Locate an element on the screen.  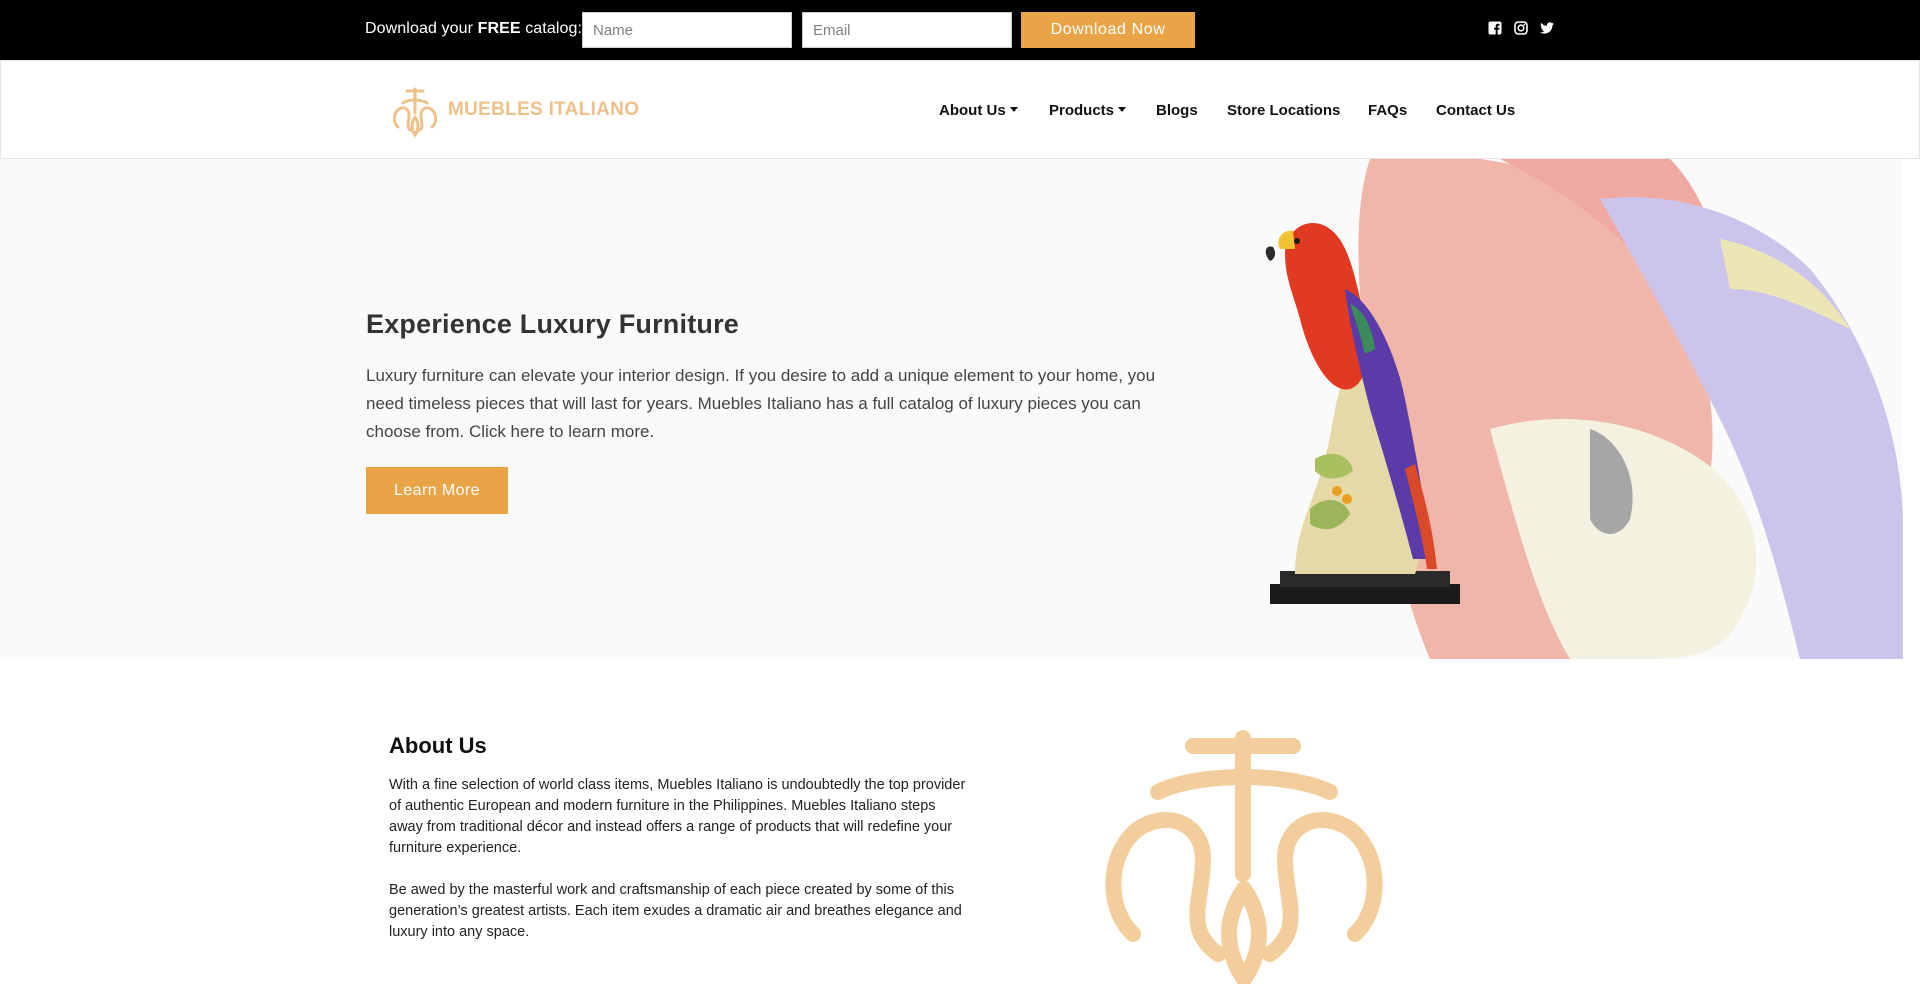
instagram-icon is located at coordinates (1521, 28).